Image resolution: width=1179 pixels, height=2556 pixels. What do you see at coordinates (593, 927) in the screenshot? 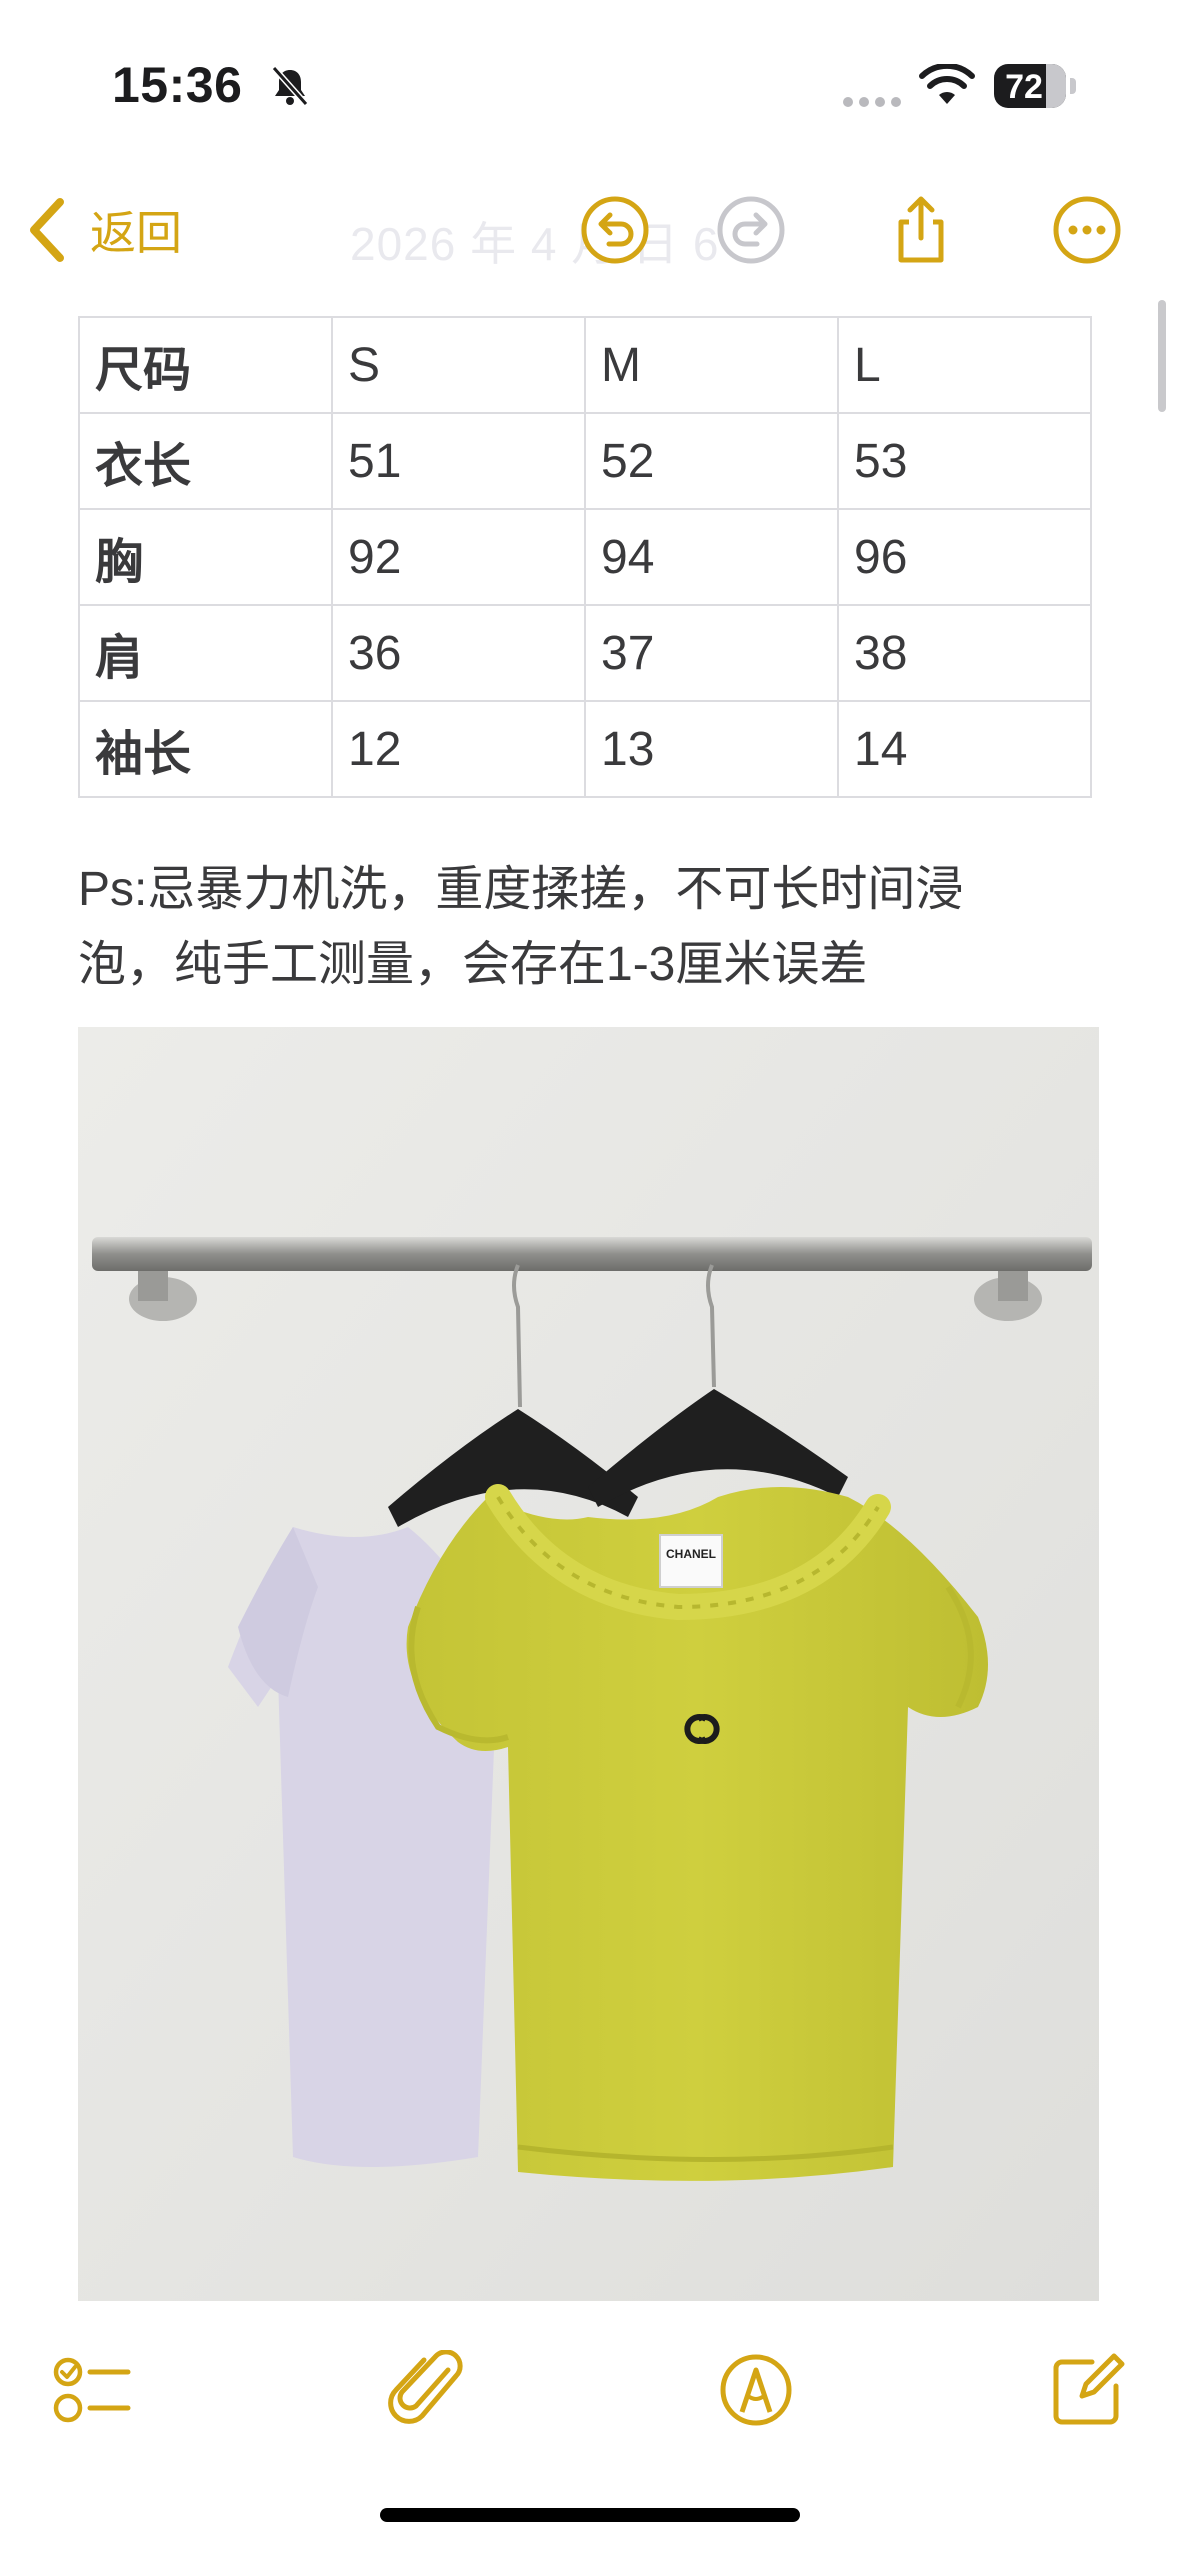
I see `note-body: Ps:忌暴力机洗，重度揉搓，不可长时间浸 泡，纯手工测量，会存在1-3厘米误差` at bounding box center [593, 927].